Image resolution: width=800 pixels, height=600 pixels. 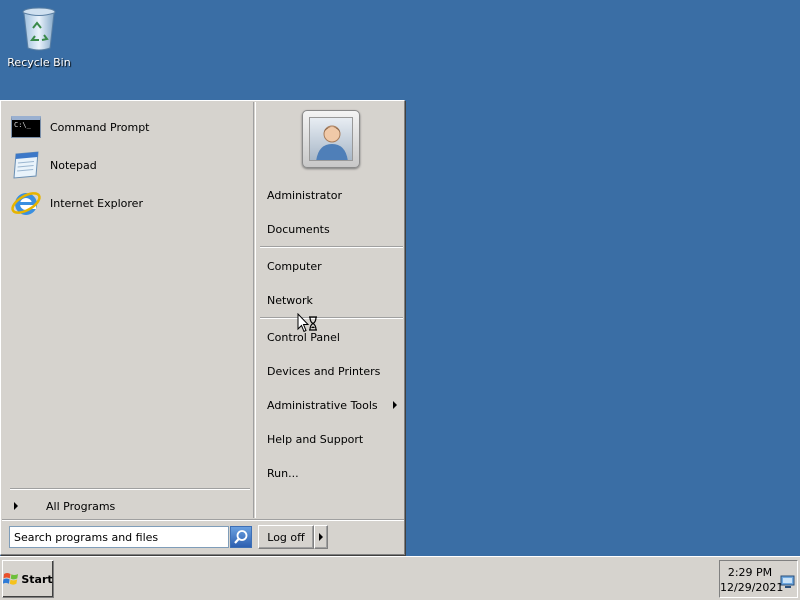 I want to click on menu-item-label: Documents, so click(x=298, y=229).